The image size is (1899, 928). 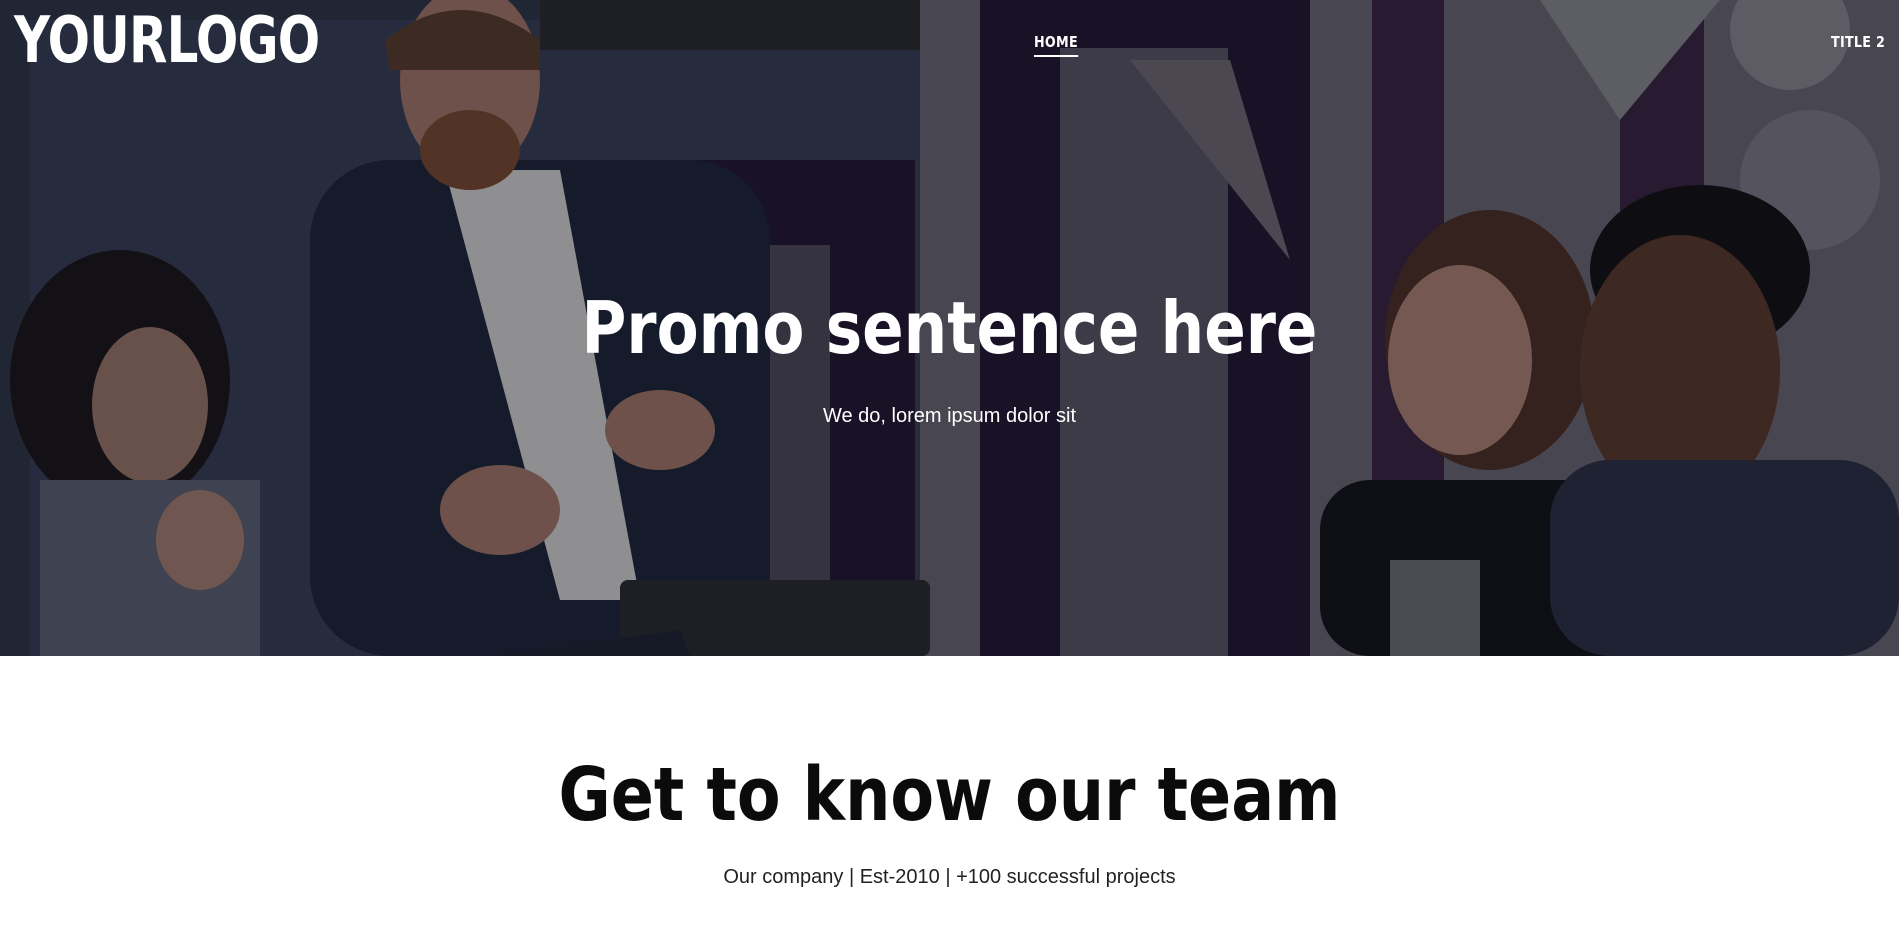 I want to click on hero-subheadline: We do, lorem ipsum dolor sit, so click(x=949, y=416).